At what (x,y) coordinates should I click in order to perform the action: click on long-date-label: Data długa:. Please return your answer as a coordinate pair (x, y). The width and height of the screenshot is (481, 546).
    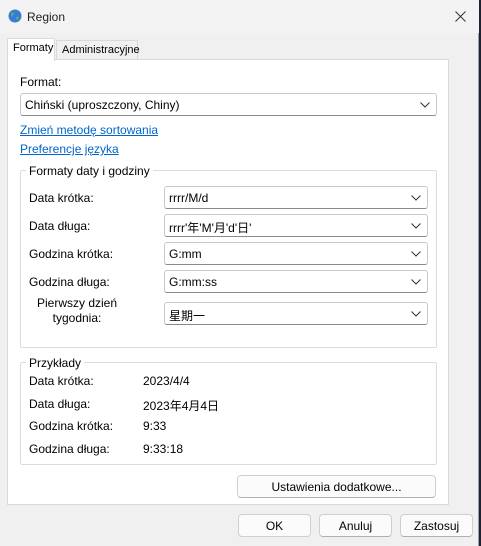
    Looking at the image, I should click on (60, 226).